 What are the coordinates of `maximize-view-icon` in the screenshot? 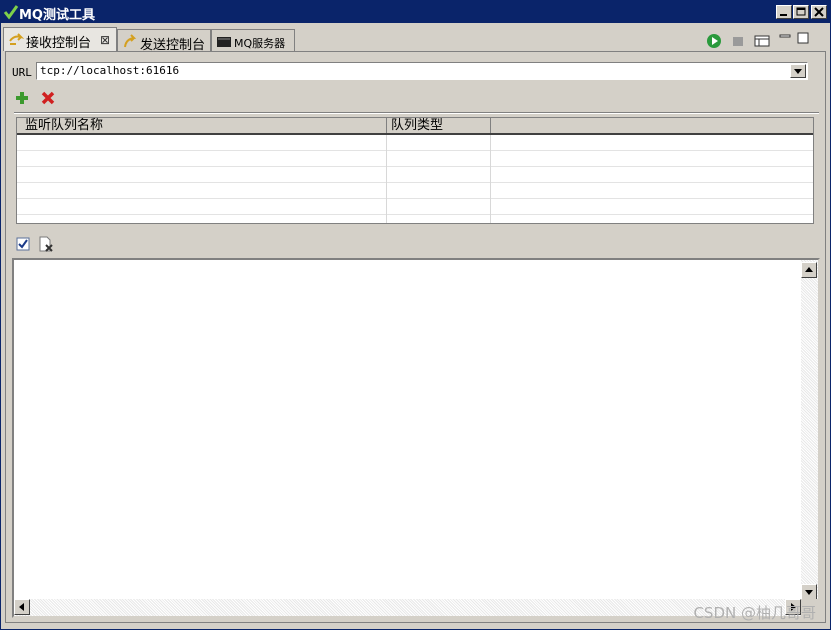 It's located at (803, 38).